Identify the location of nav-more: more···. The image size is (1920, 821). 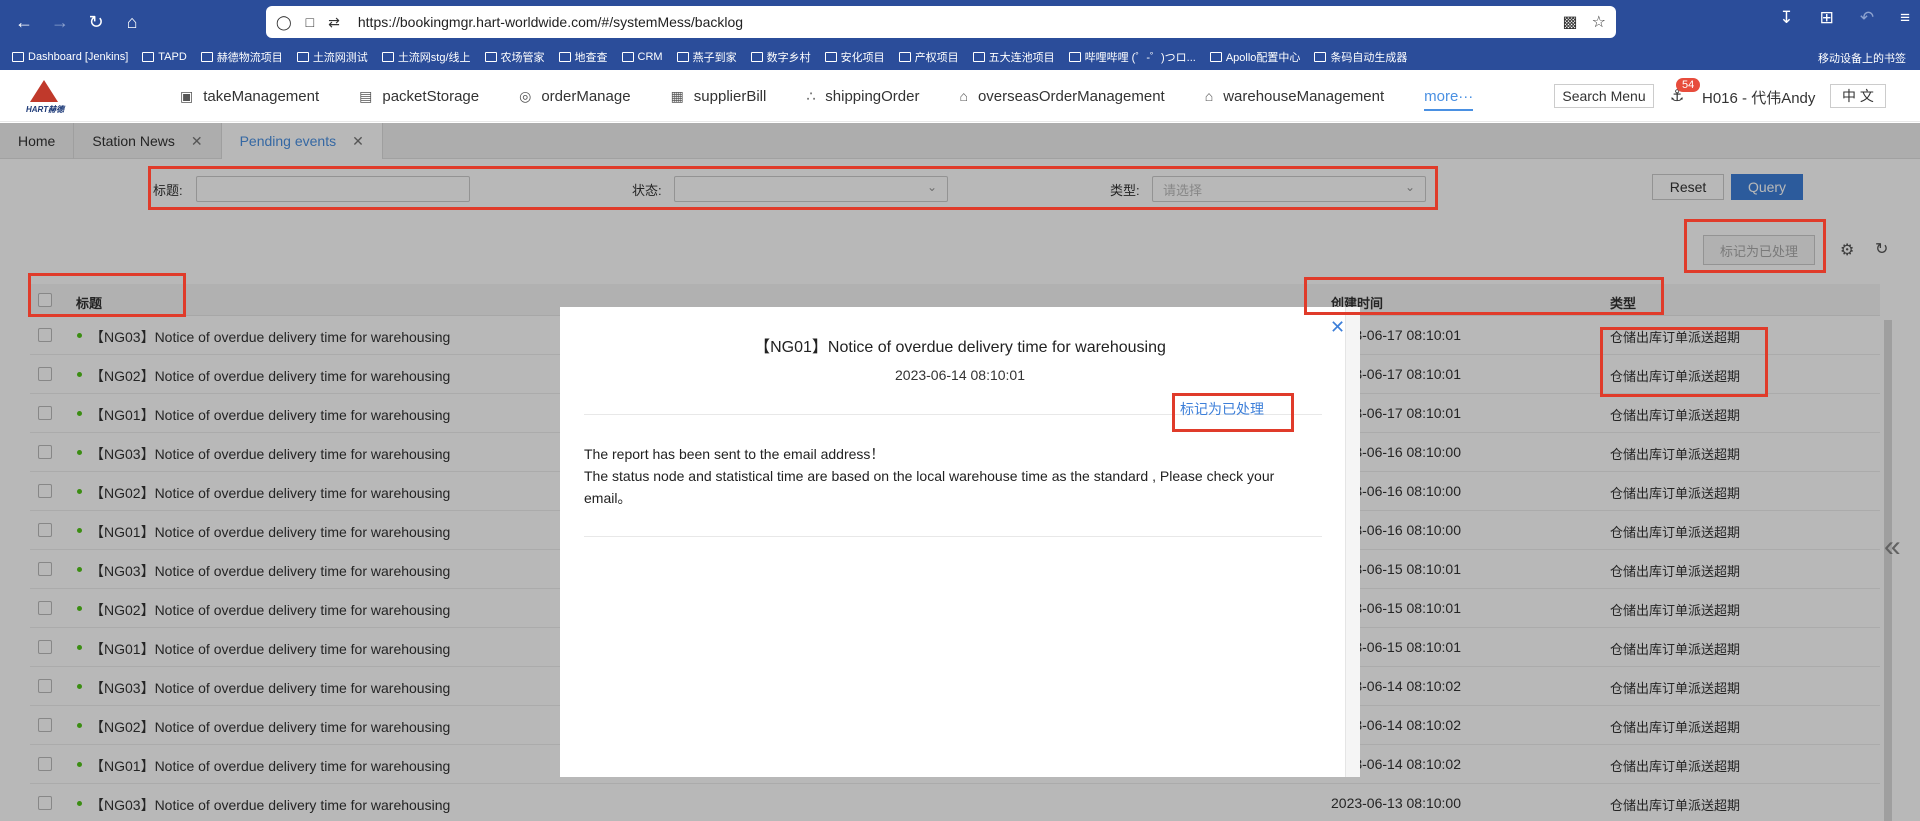
(1449, 99).